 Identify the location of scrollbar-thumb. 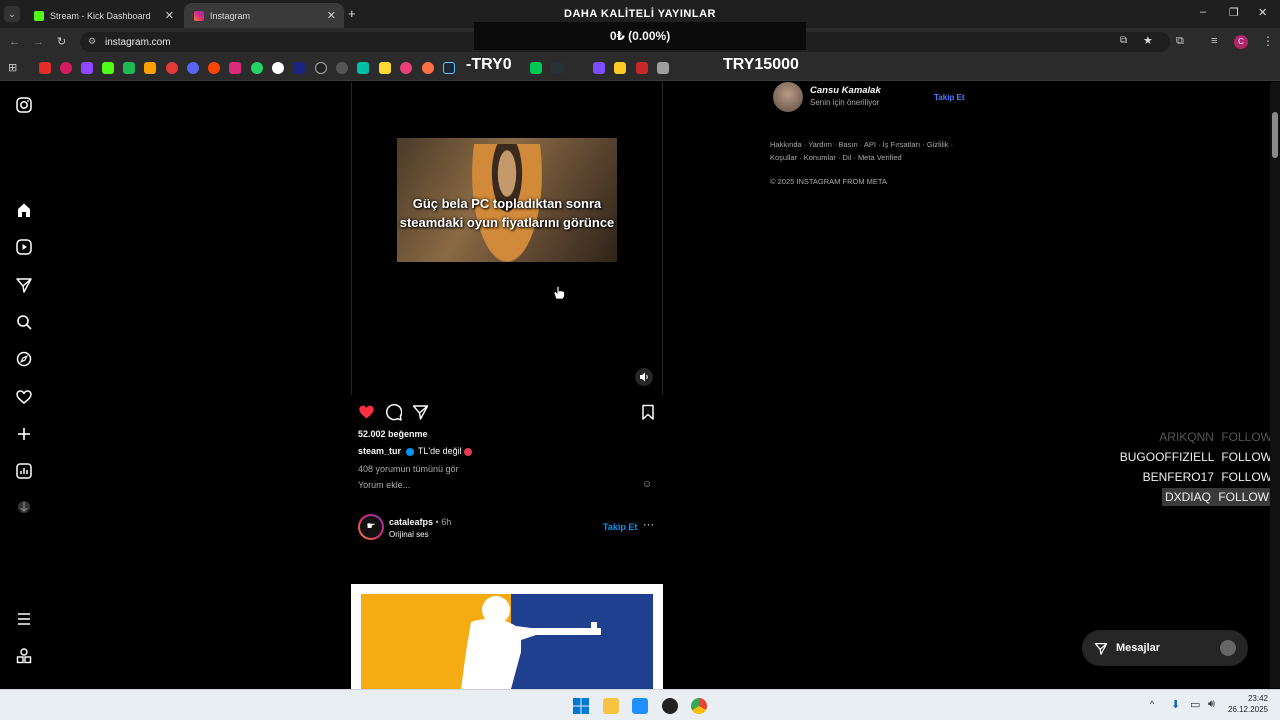
(1275, 135).